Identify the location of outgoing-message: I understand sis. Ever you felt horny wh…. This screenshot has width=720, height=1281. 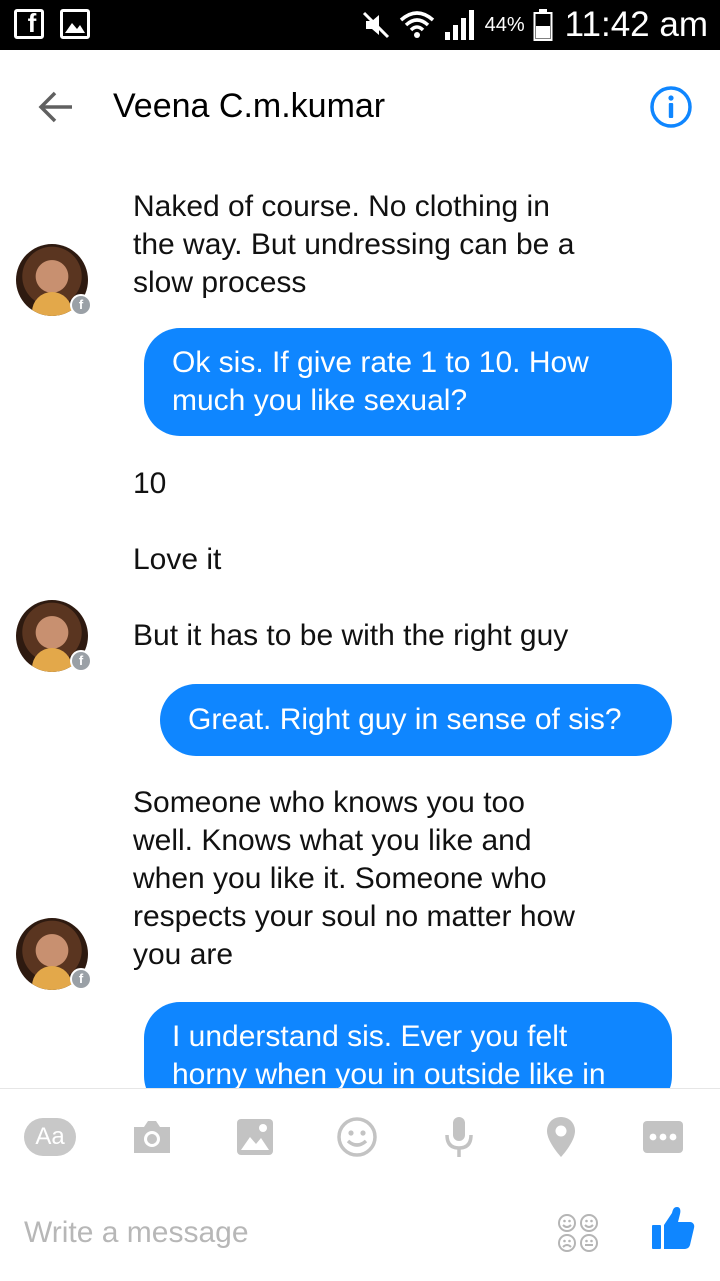
(408, 1045).